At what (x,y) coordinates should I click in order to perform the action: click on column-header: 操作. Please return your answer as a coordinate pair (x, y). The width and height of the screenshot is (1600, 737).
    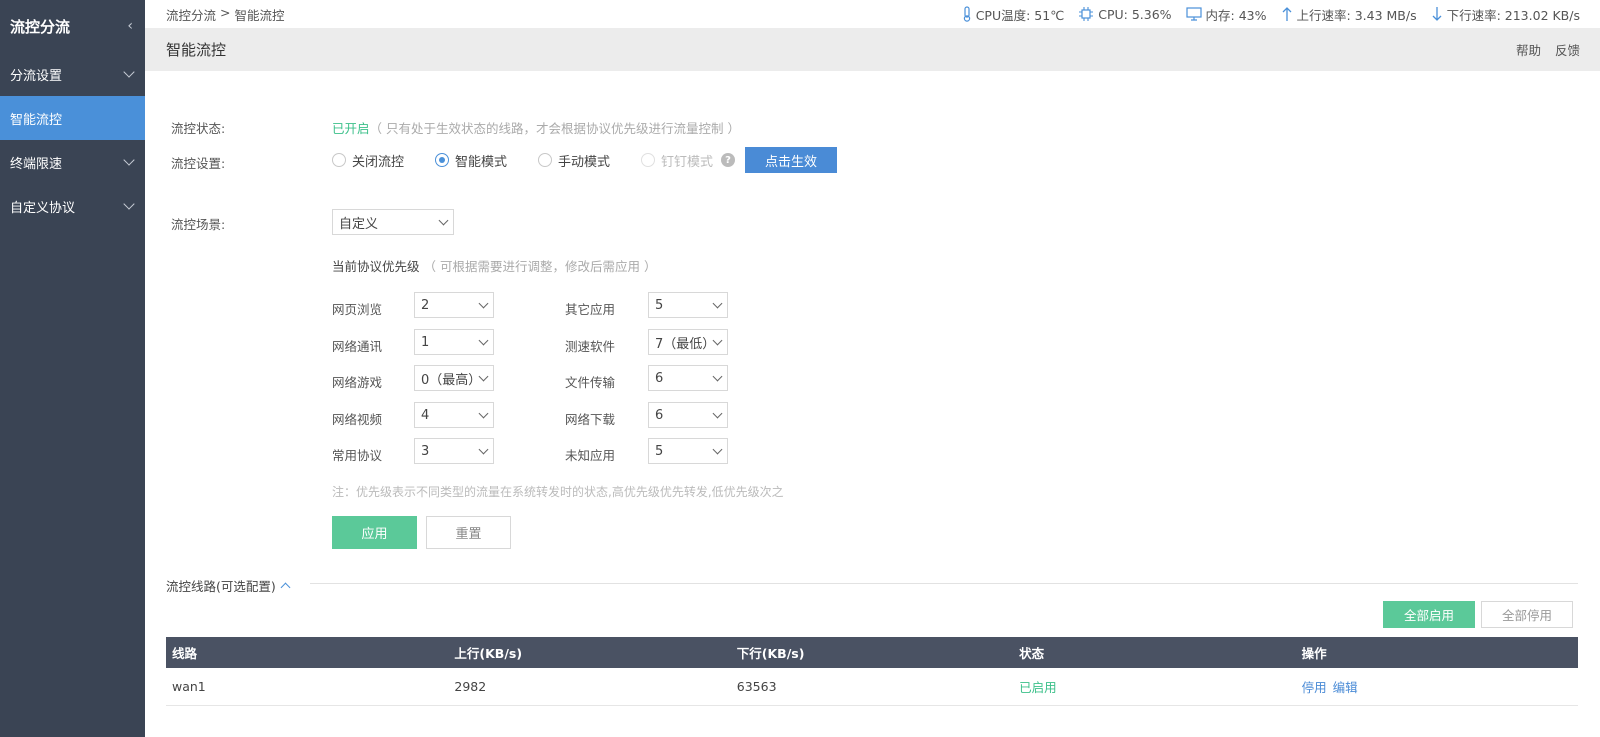
    Looking at the image, I should click on (1314, 653).